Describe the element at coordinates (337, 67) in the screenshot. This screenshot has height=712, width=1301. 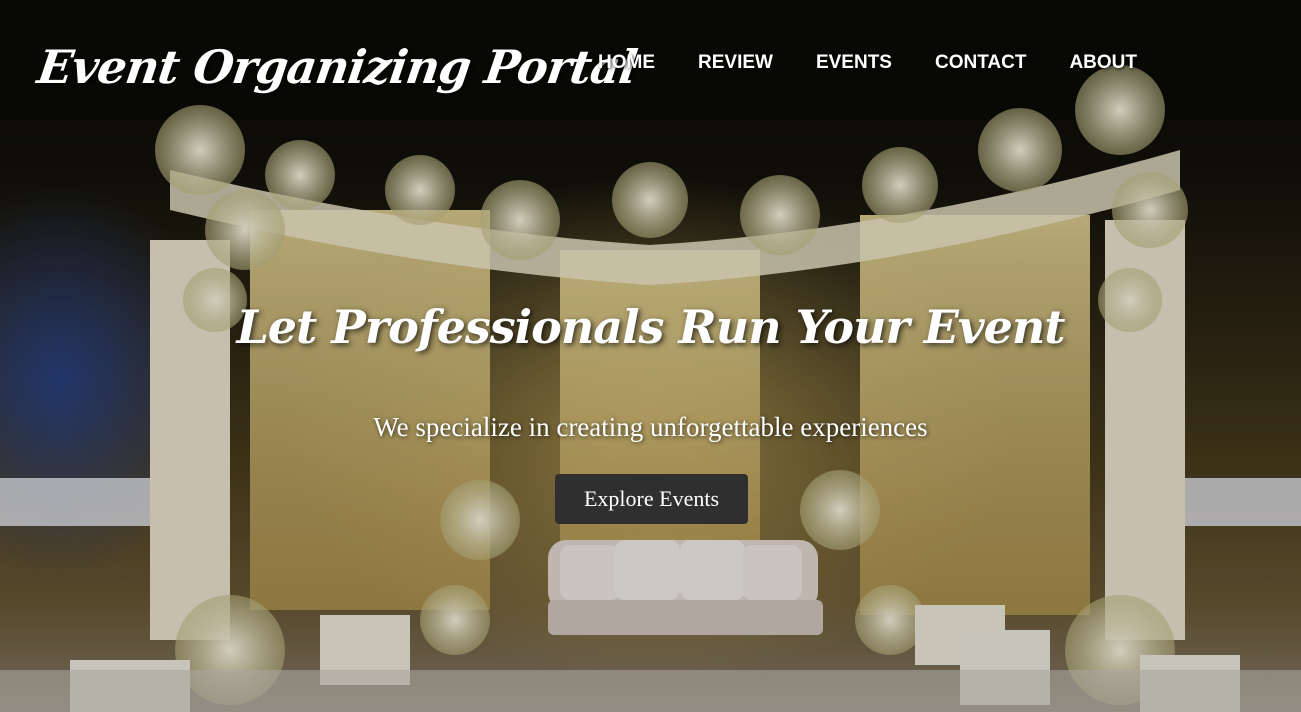
I see `site-logo: Event Organizing Portal` at that location.